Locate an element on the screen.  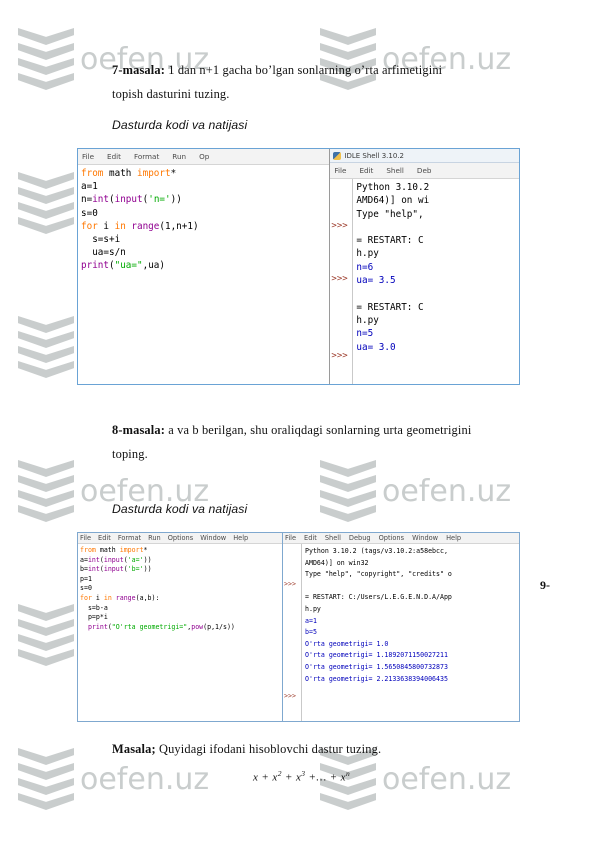
shell-line: h.py is located at coordinates (367, 320).